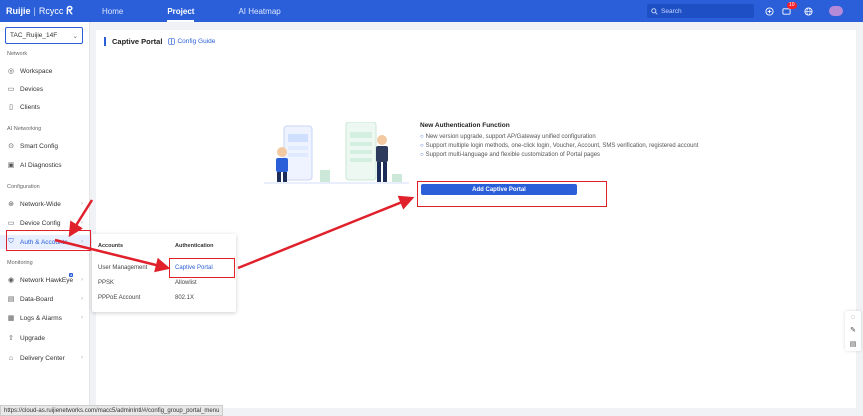  I want to click on sidebar-item-smart-config: ⊙ Smart Config, so click(45, 146).